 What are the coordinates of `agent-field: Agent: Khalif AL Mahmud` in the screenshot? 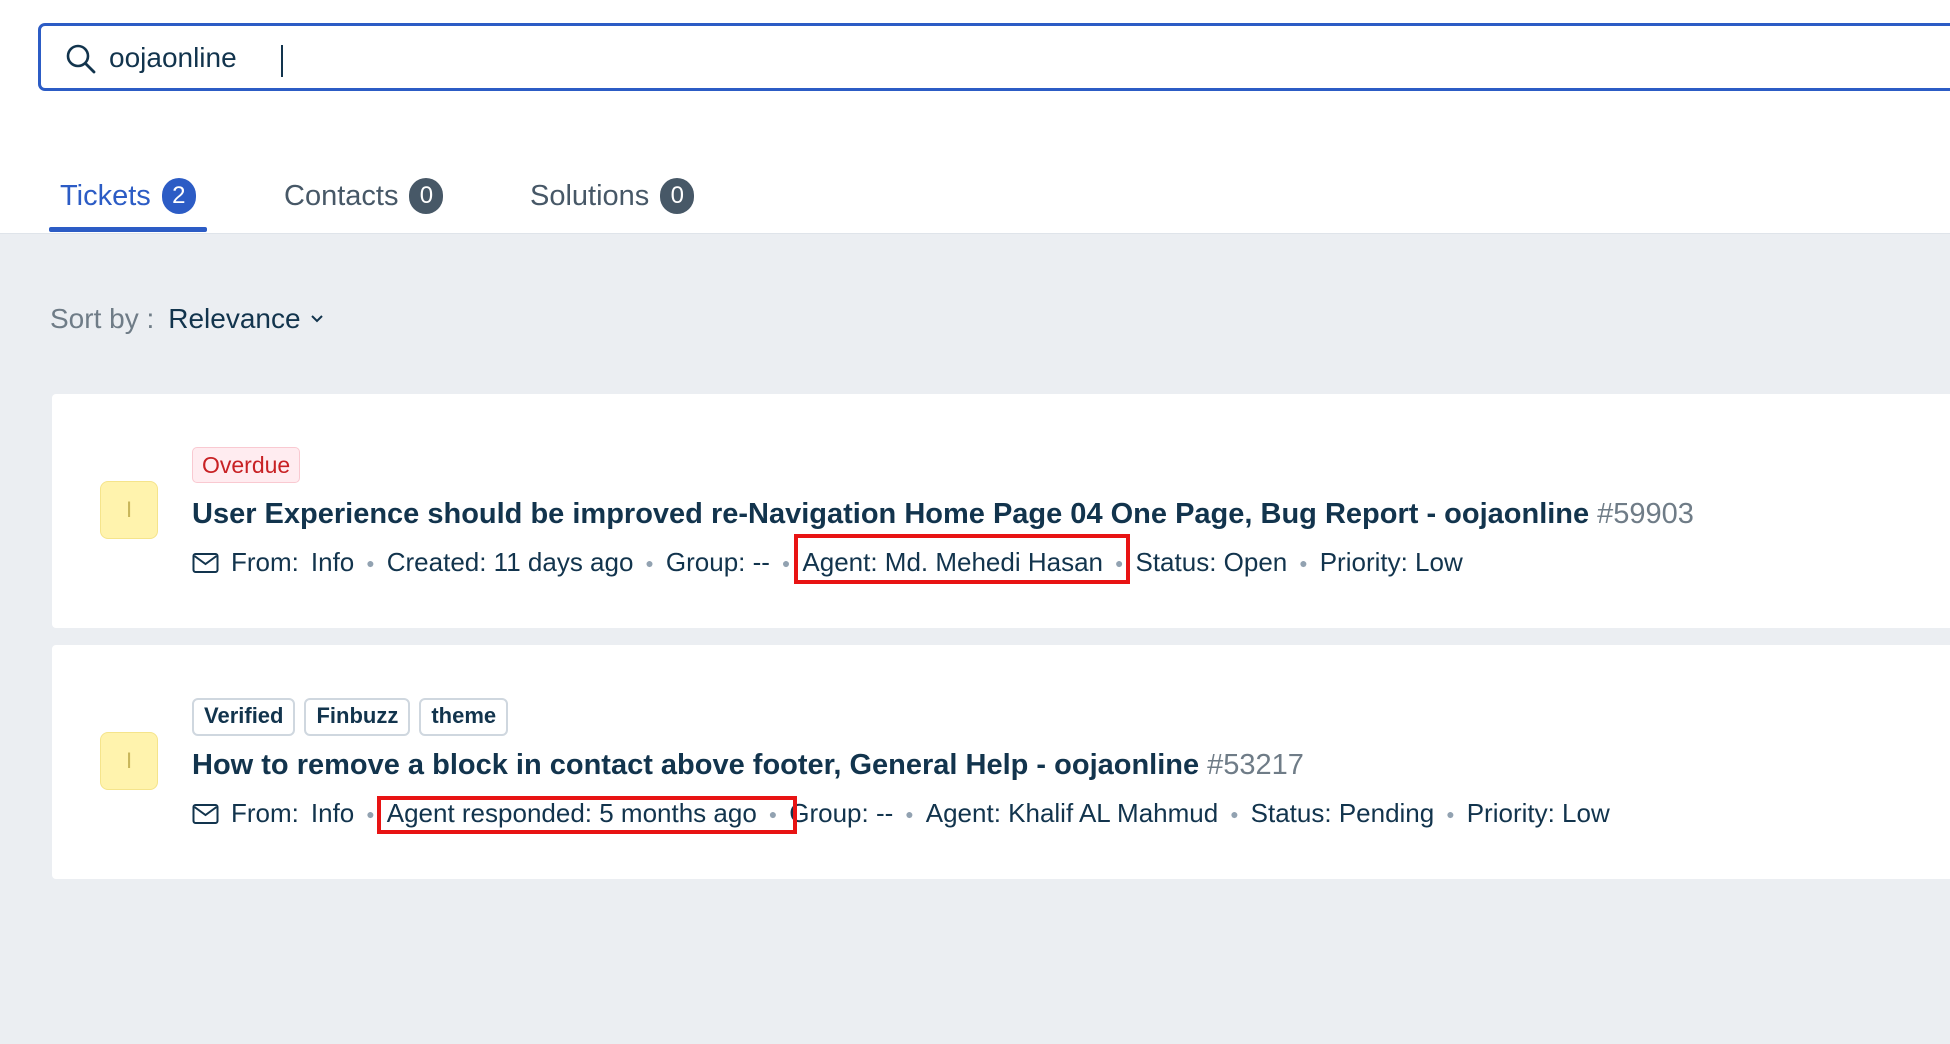 It's located at (1072, 813).